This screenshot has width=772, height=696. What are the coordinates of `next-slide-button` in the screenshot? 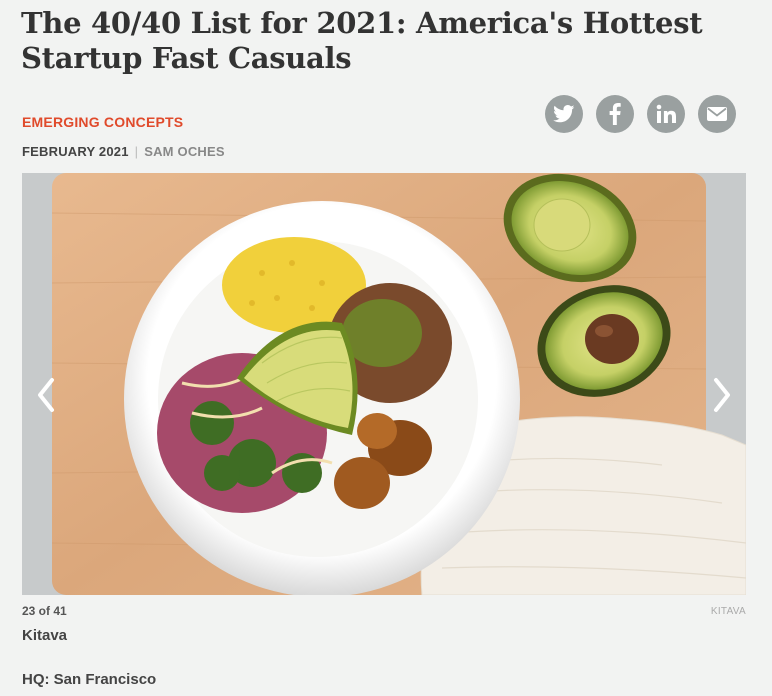 It's located at (722, 395).